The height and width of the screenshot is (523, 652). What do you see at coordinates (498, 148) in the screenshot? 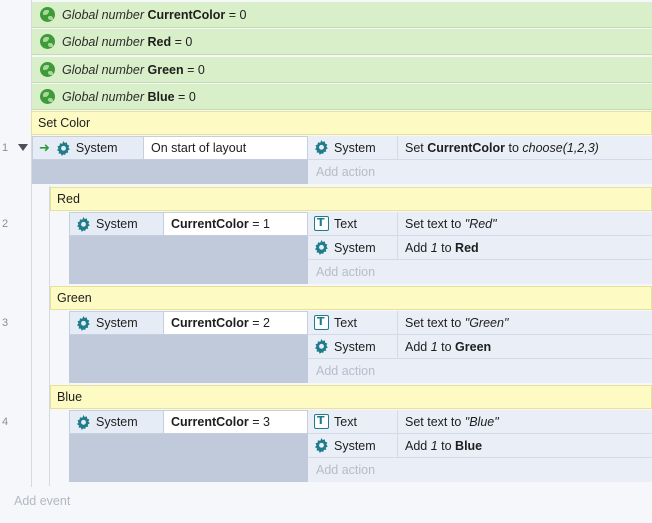
I see `action-text: Set CurrentColor to choose(1,2,3)` at bounding box center [498, 148].